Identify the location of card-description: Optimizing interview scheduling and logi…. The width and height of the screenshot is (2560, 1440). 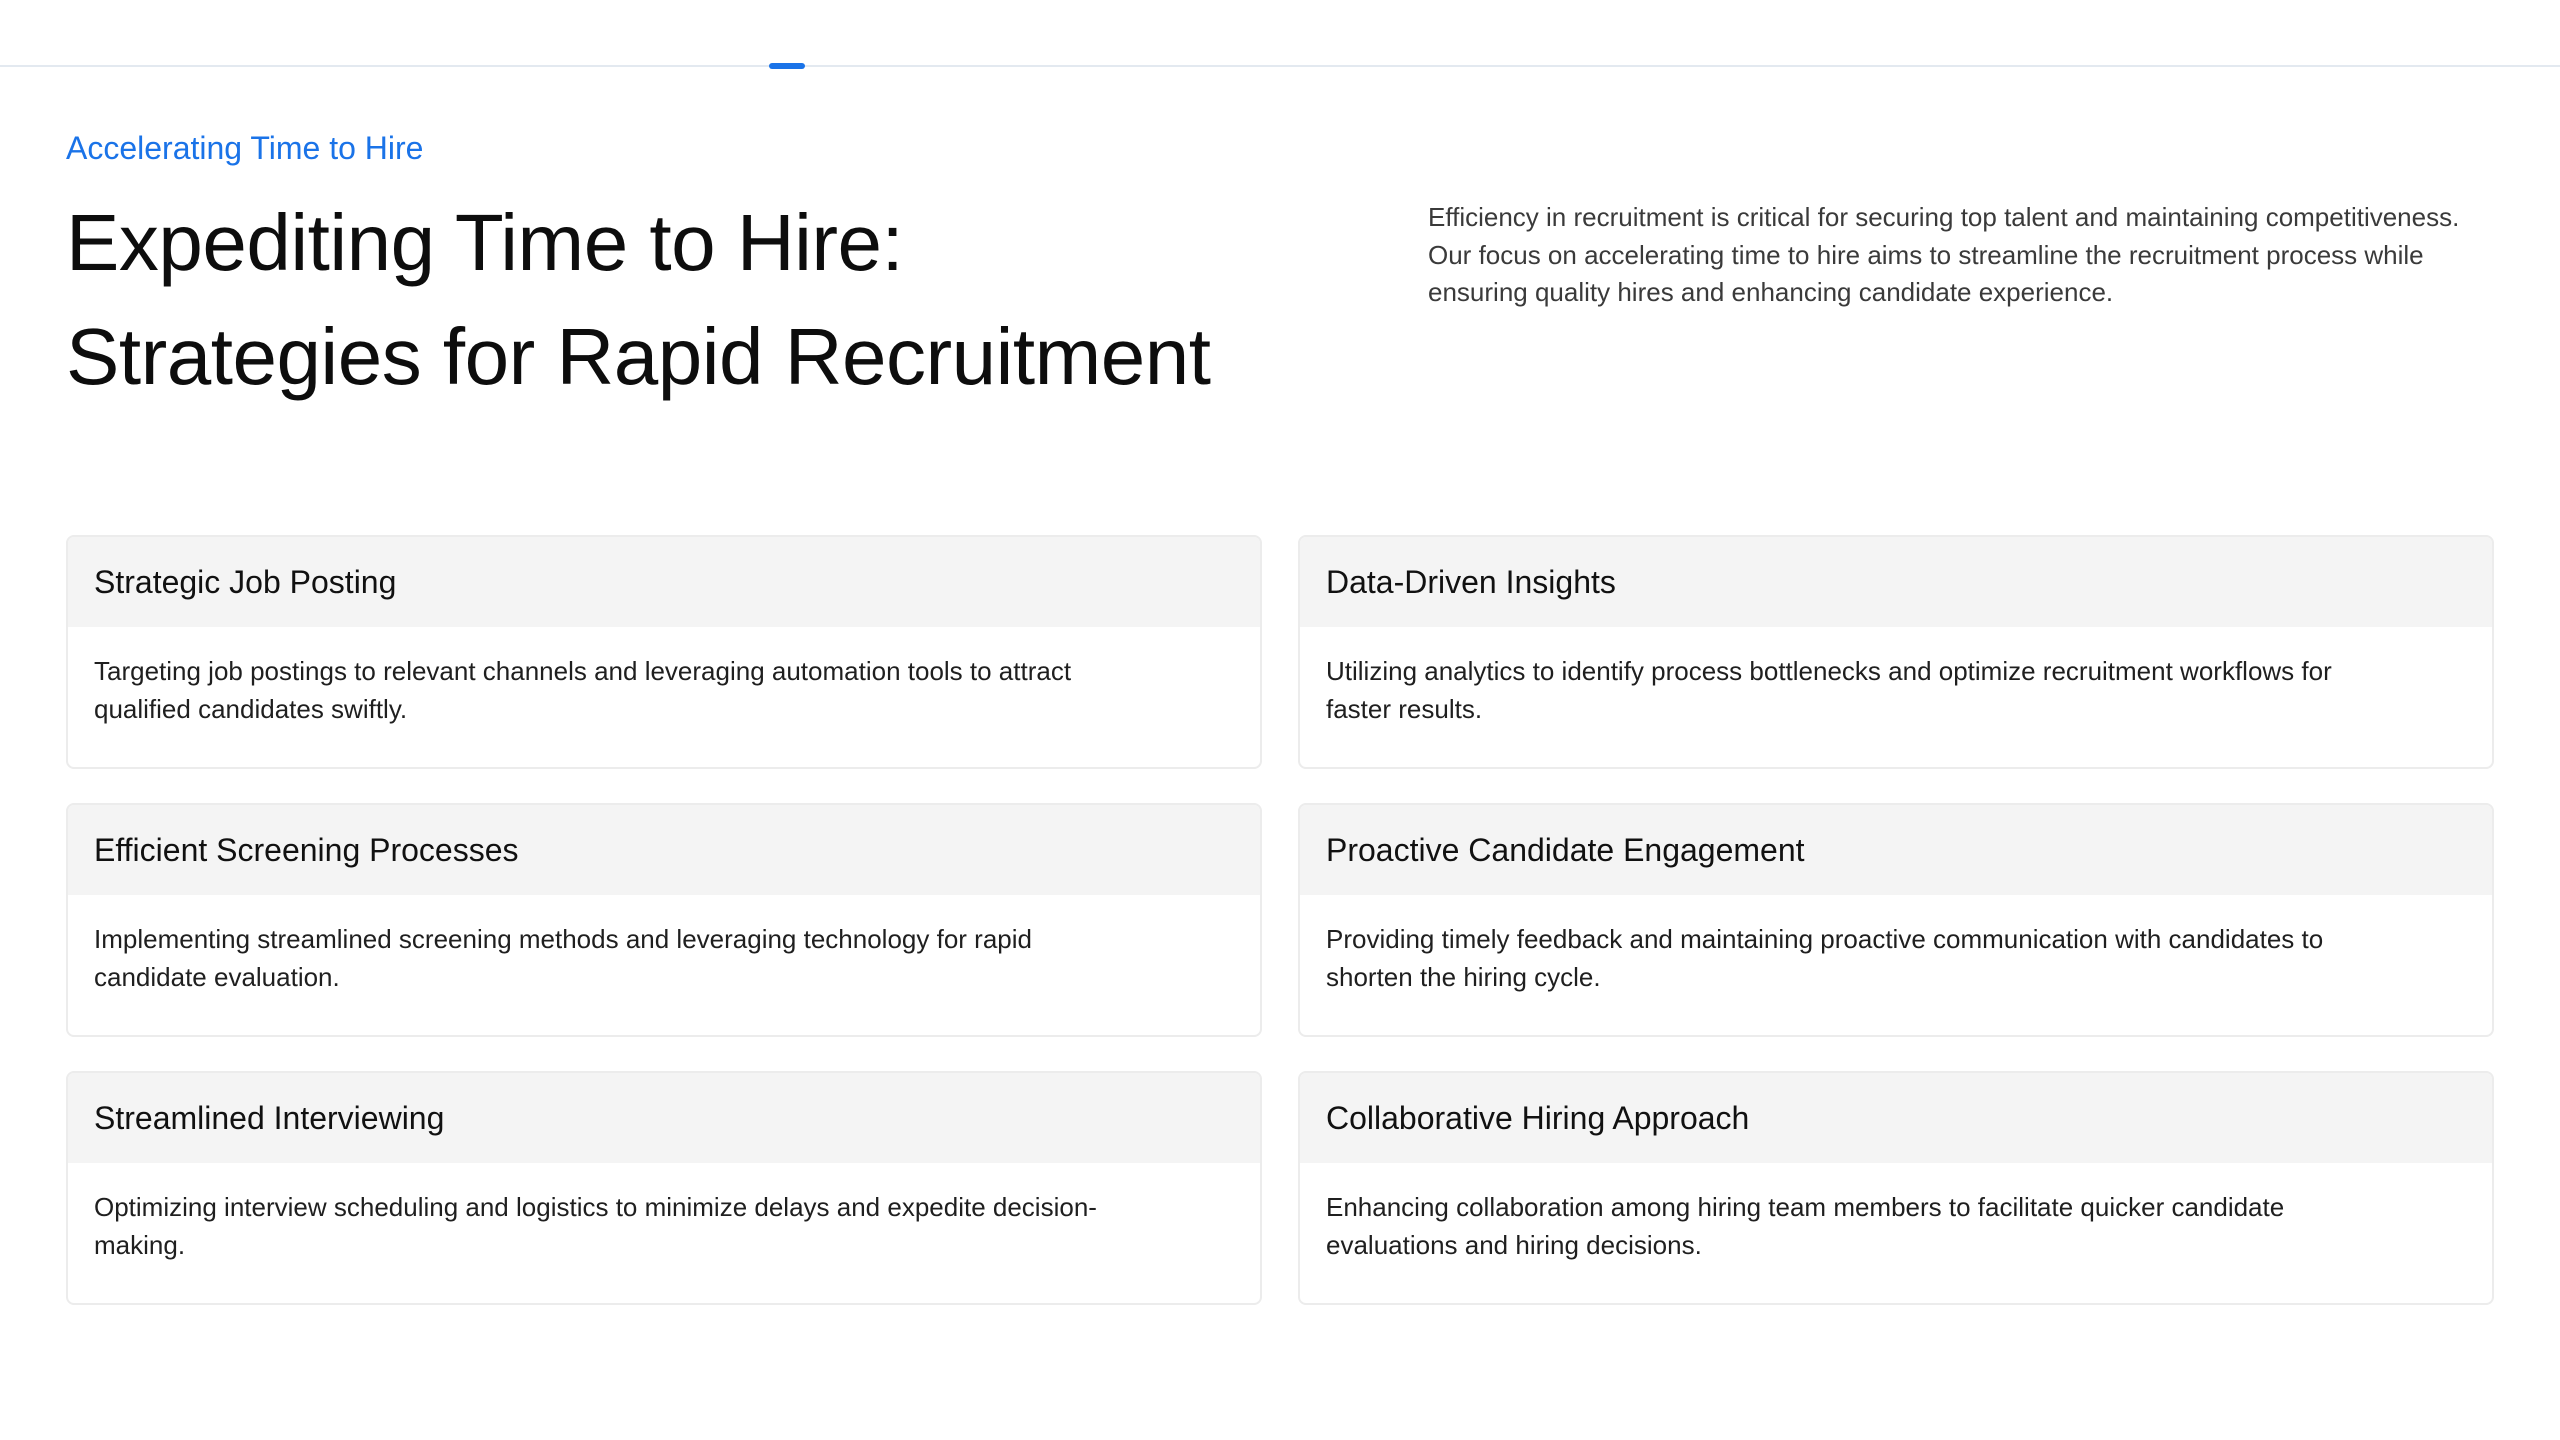
(595, 1226).